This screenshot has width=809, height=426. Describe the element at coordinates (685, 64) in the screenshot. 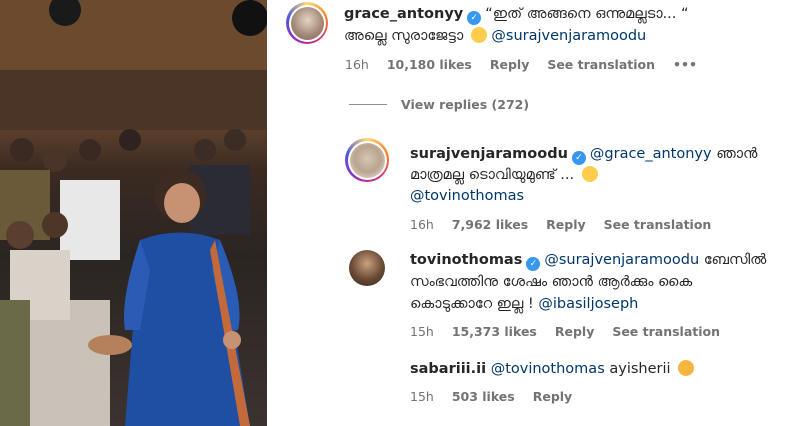

I see `more-options-icon: •••` at that location.